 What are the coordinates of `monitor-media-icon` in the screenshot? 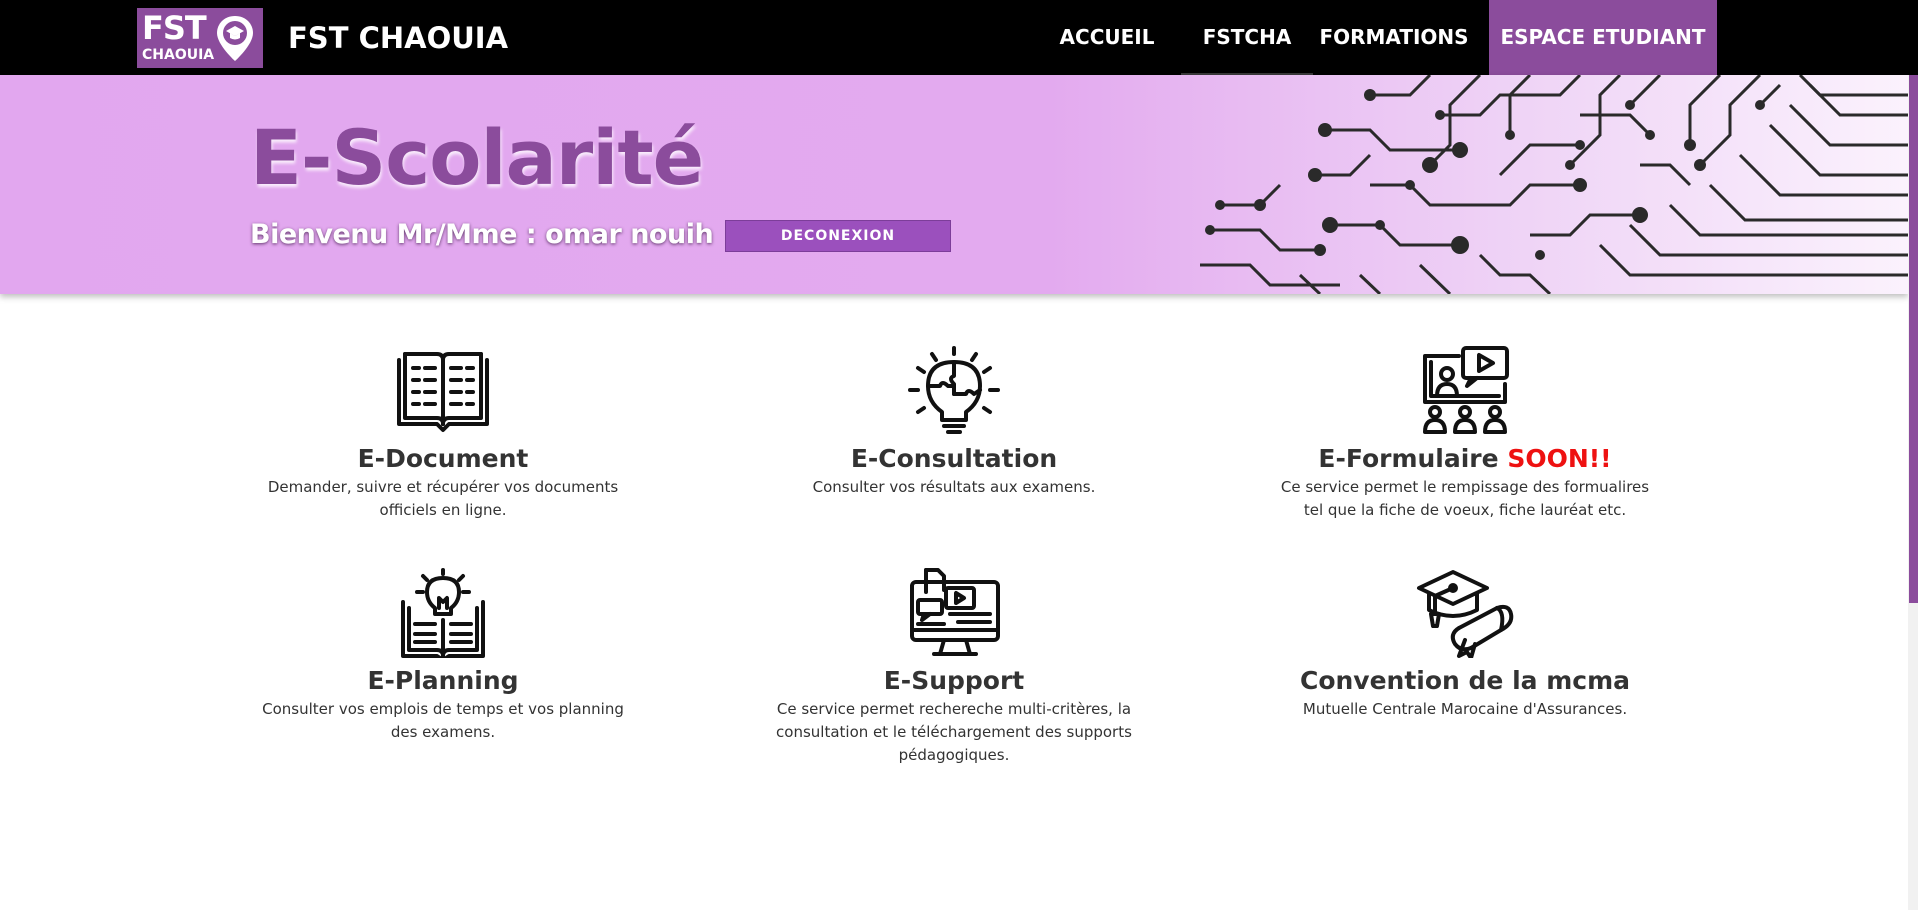 It's located at (955, 612).